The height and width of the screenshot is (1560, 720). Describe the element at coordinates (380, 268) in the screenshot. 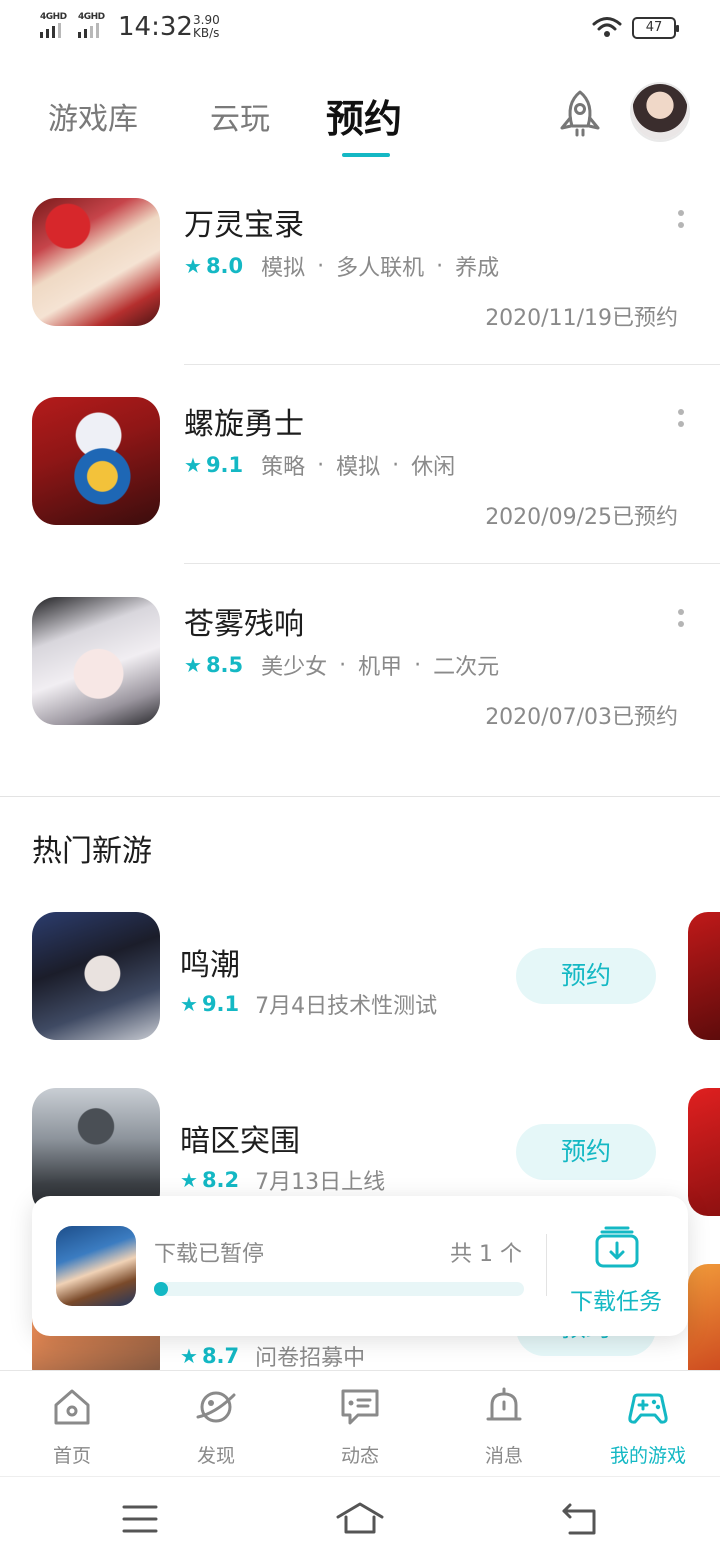

I see `game-tag: 多人联机` at that location.